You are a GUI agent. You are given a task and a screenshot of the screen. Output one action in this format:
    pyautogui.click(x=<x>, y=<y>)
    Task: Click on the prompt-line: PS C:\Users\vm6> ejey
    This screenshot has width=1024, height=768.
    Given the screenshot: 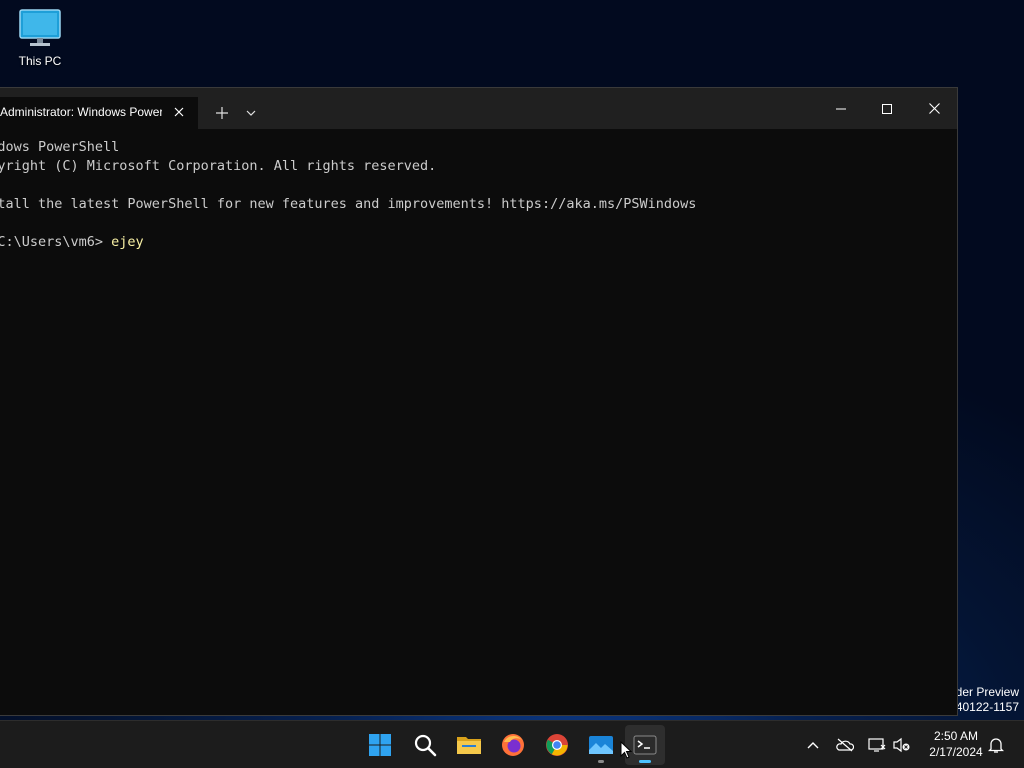 What is the action you would take?
    pyautogui.click(x=478, y=242)
    